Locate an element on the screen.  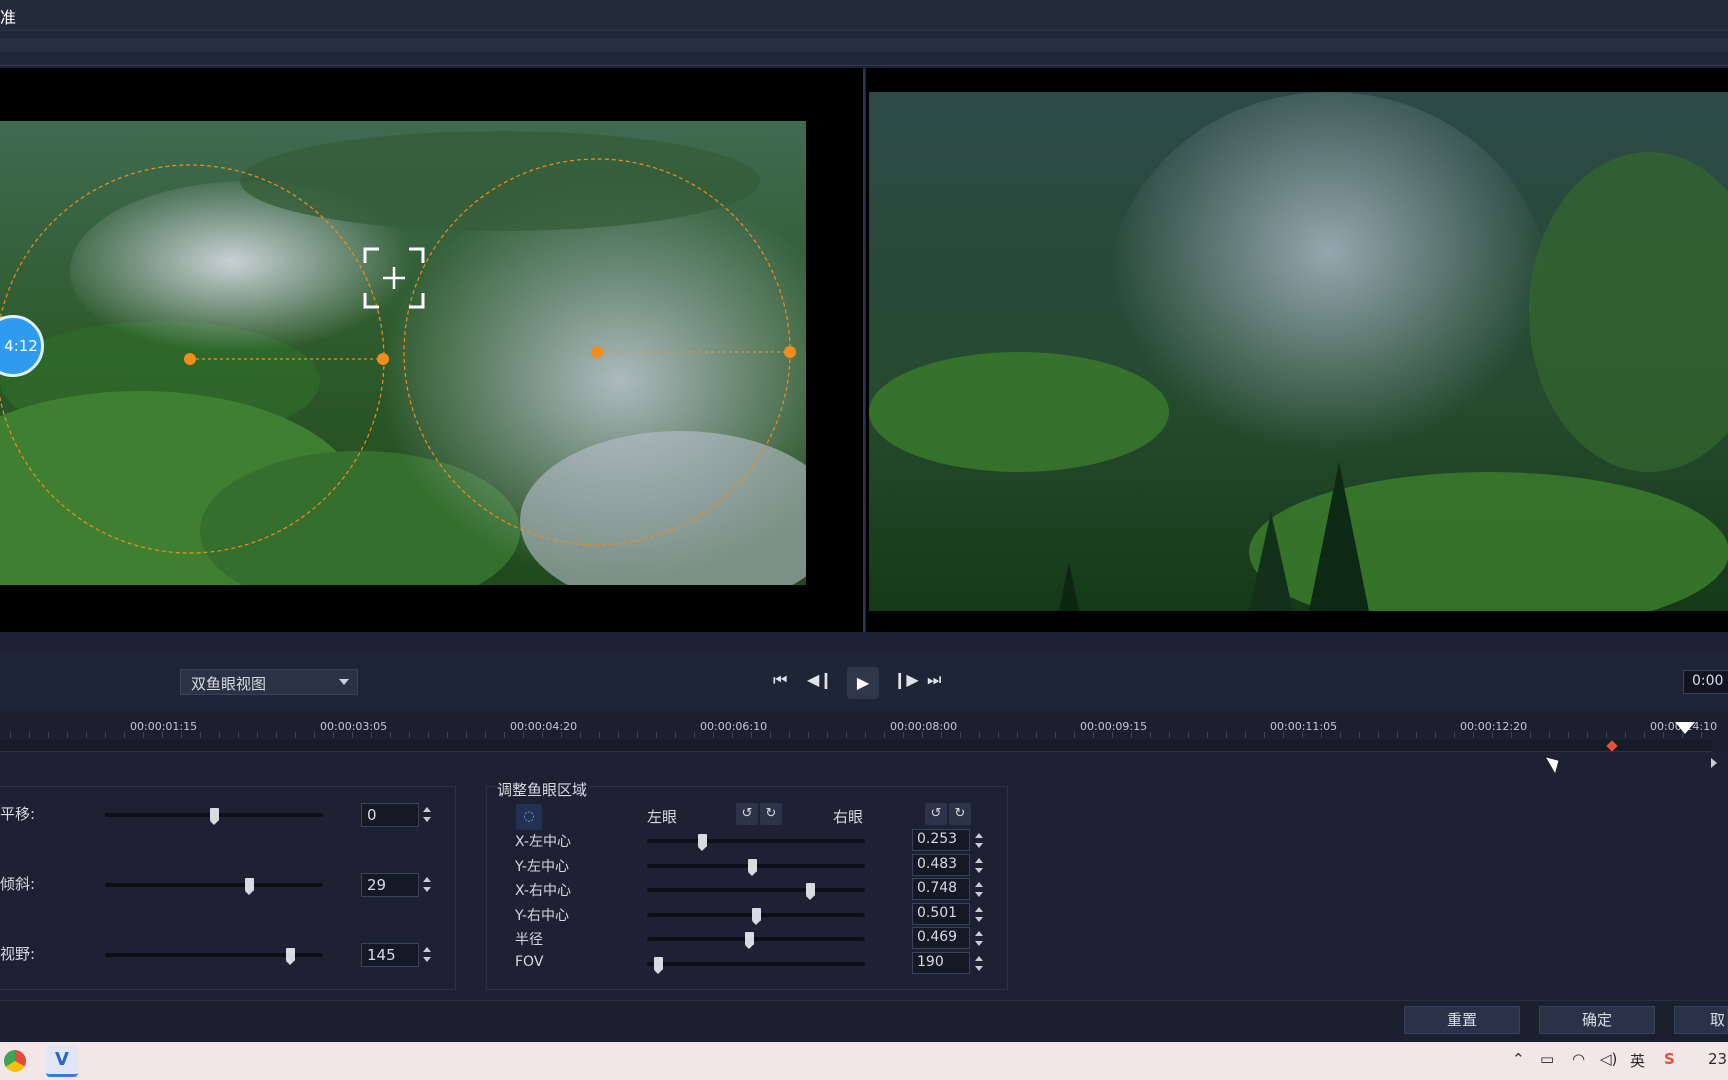
crosshair-icon is located at coordinates (394, 278).